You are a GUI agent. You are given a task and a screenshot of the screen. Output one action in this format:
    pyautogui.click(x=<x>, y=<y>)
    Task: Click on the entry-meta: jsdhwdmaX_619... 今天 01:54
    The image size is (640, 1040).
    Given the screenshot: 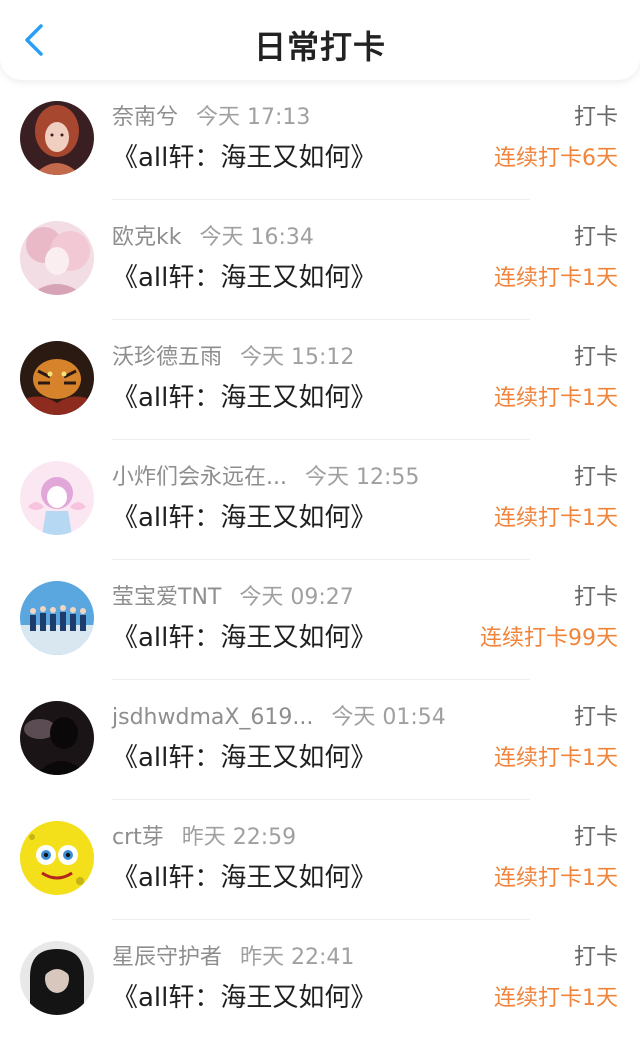 What is the action you would take?
    pyautogui.click(x=279, y=718)
    